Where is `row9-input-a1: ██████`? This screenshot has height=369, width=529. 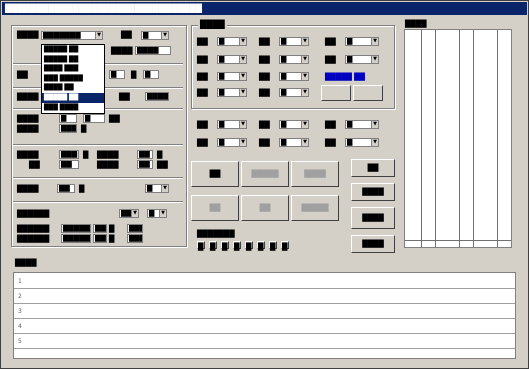
row9-input-a1: ██████ is located at coordinates (76, 228).